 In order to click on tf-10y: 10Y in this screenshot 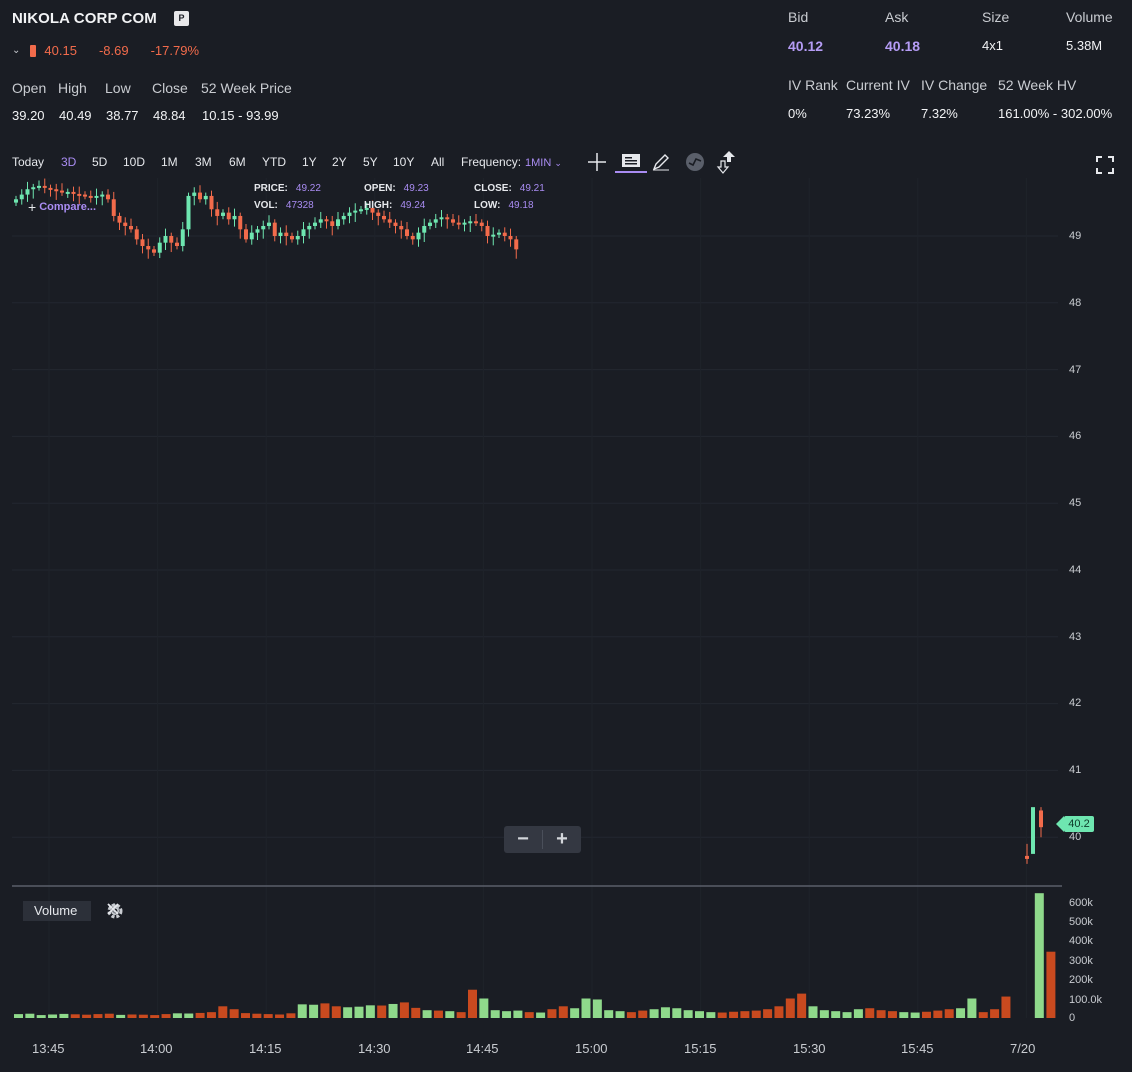, I will do `click(403, 162)`.